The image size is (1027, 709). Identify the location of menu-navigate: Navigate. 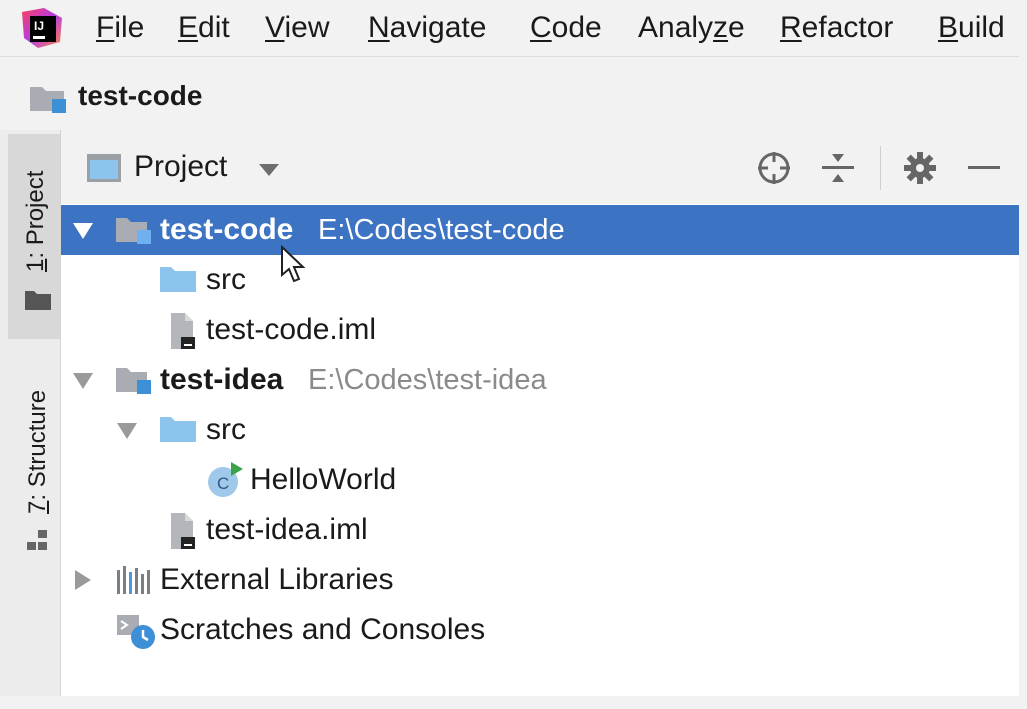
(427, 28).